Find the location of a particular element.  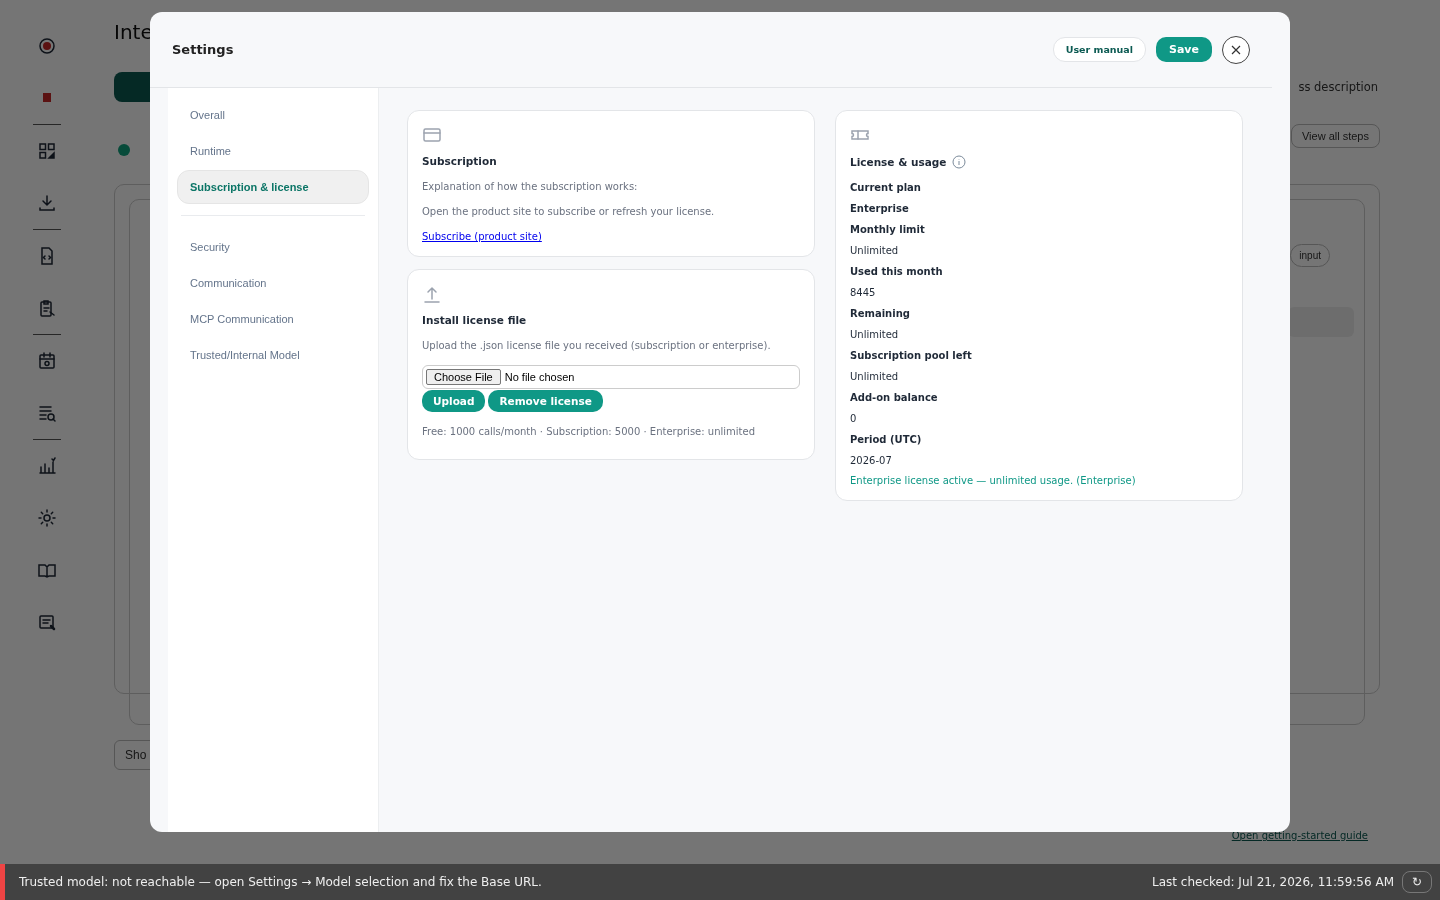

nav-item: Communication is located at coordinates (273, 283).